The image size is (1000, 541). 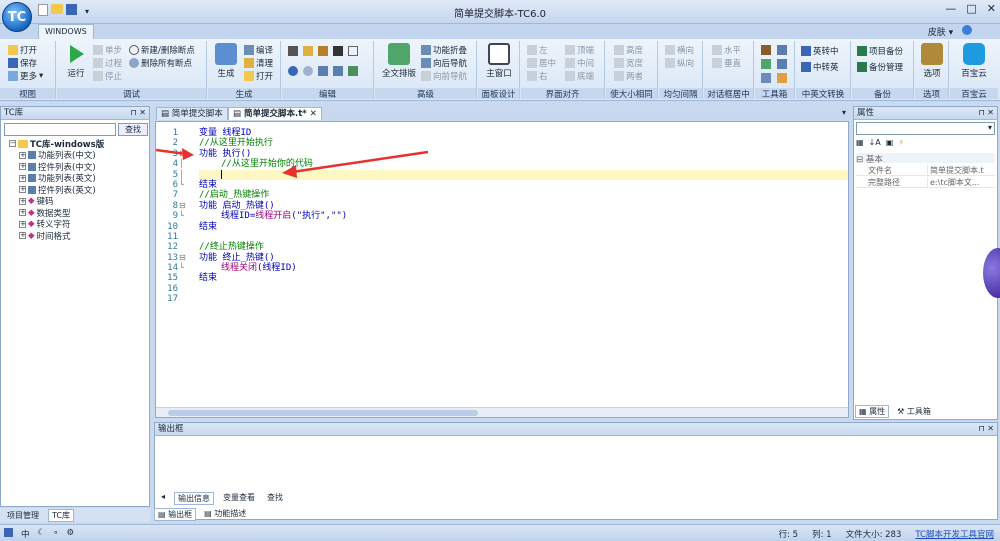 I want to click on align-bottom-button: 底端, so click(x=579, y=76).